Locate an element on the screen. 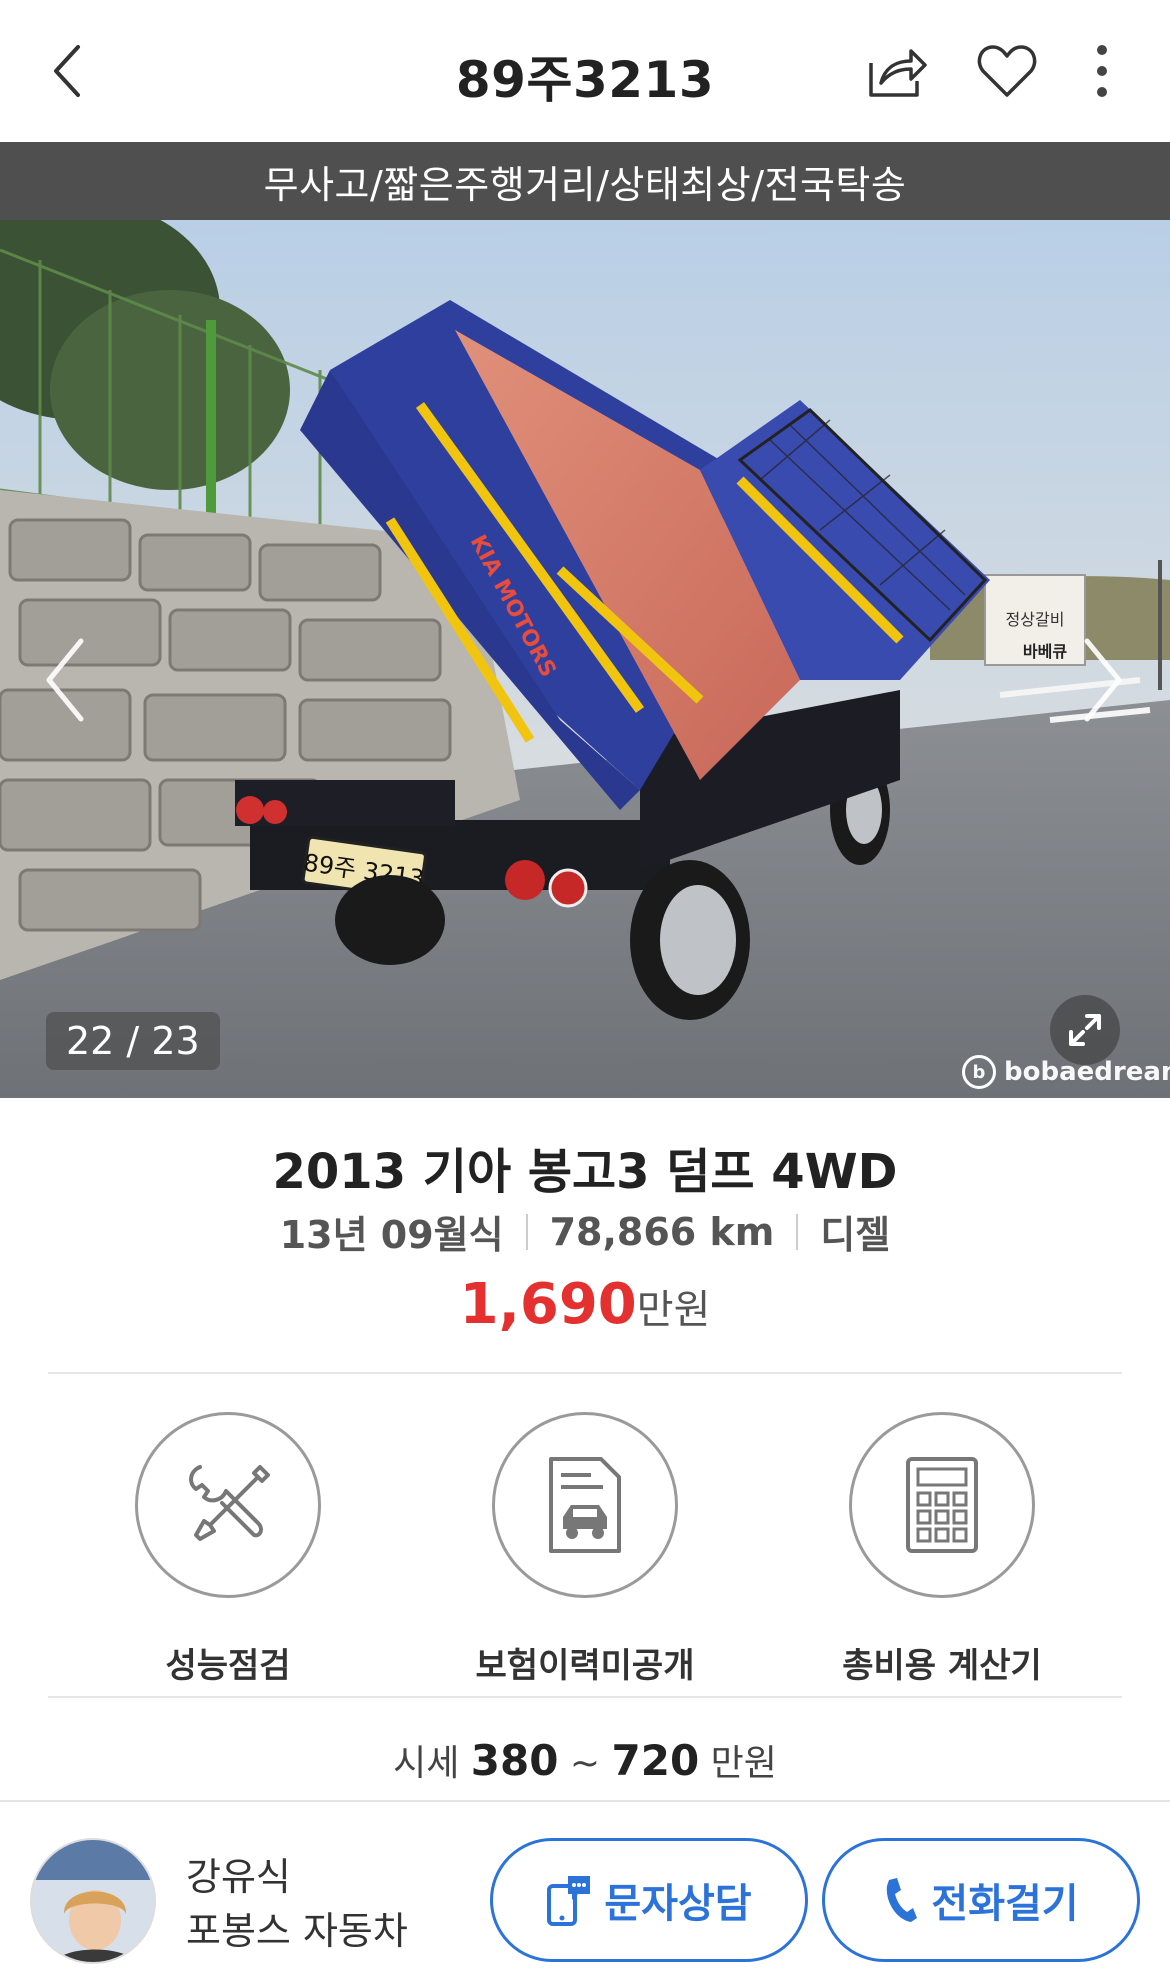 This screenshot has height=1981, width=1170. more-button is located at coordinates (1102, 71).